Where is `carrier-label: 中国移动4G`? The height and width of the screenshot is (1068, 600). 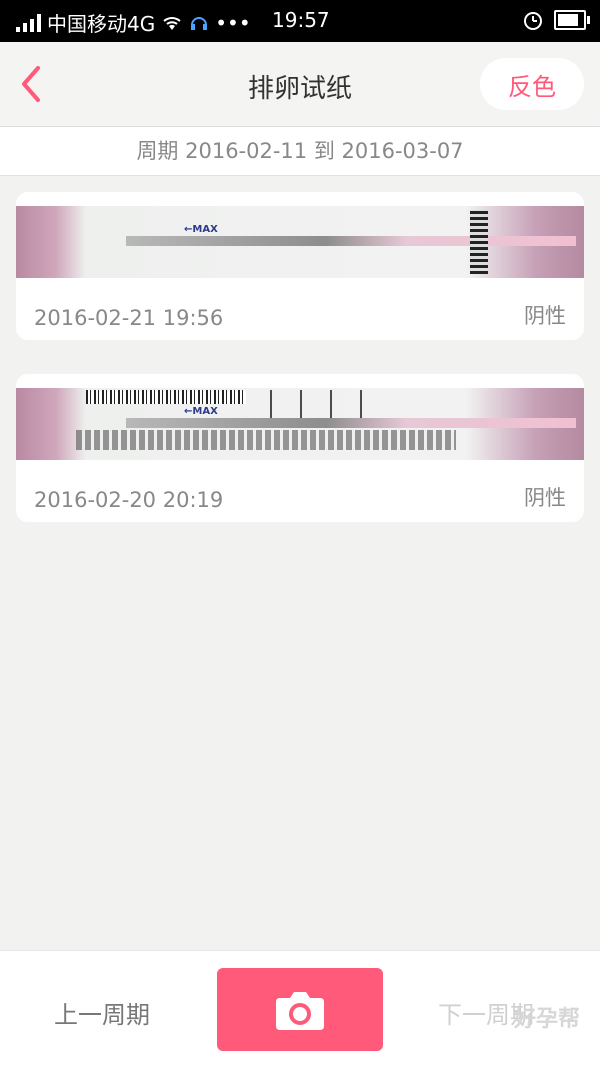 carrier-label: 中国移动4G is located at coordinates (101, 24).